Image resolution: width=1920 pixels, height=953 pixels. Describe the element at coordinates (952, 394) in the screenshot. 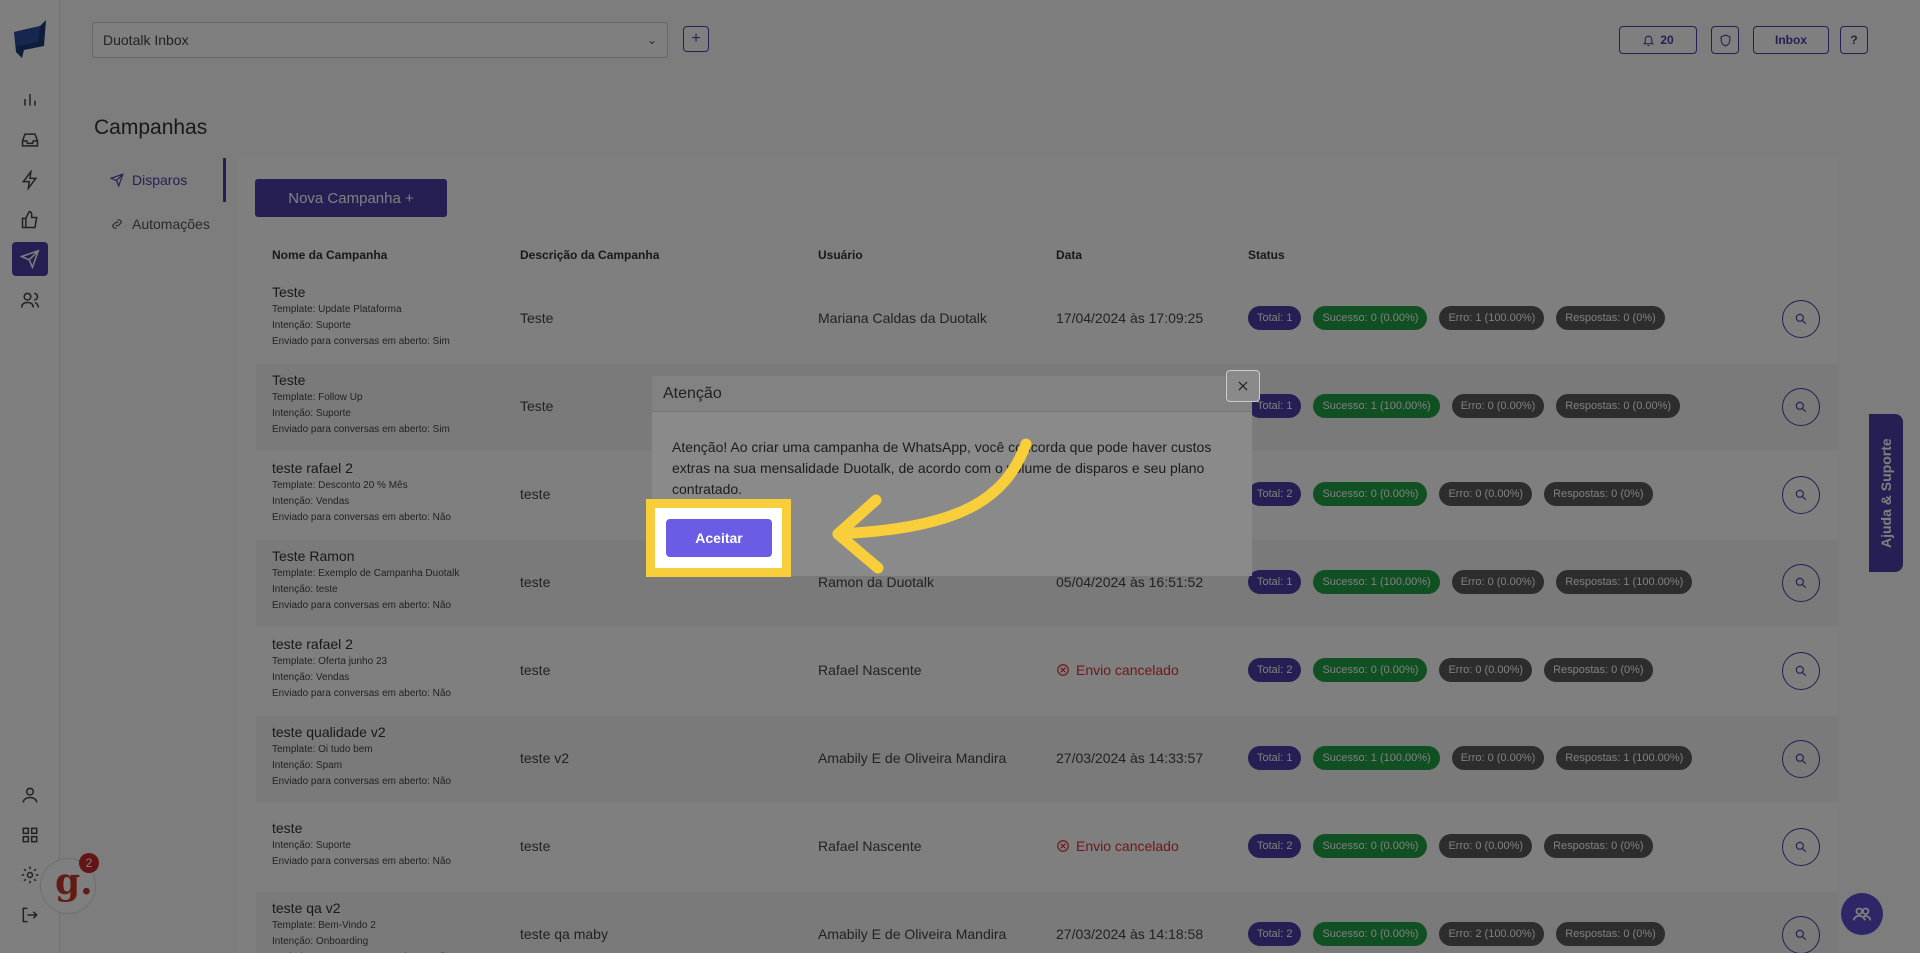

I see `modal-header: Atenção` at that location.